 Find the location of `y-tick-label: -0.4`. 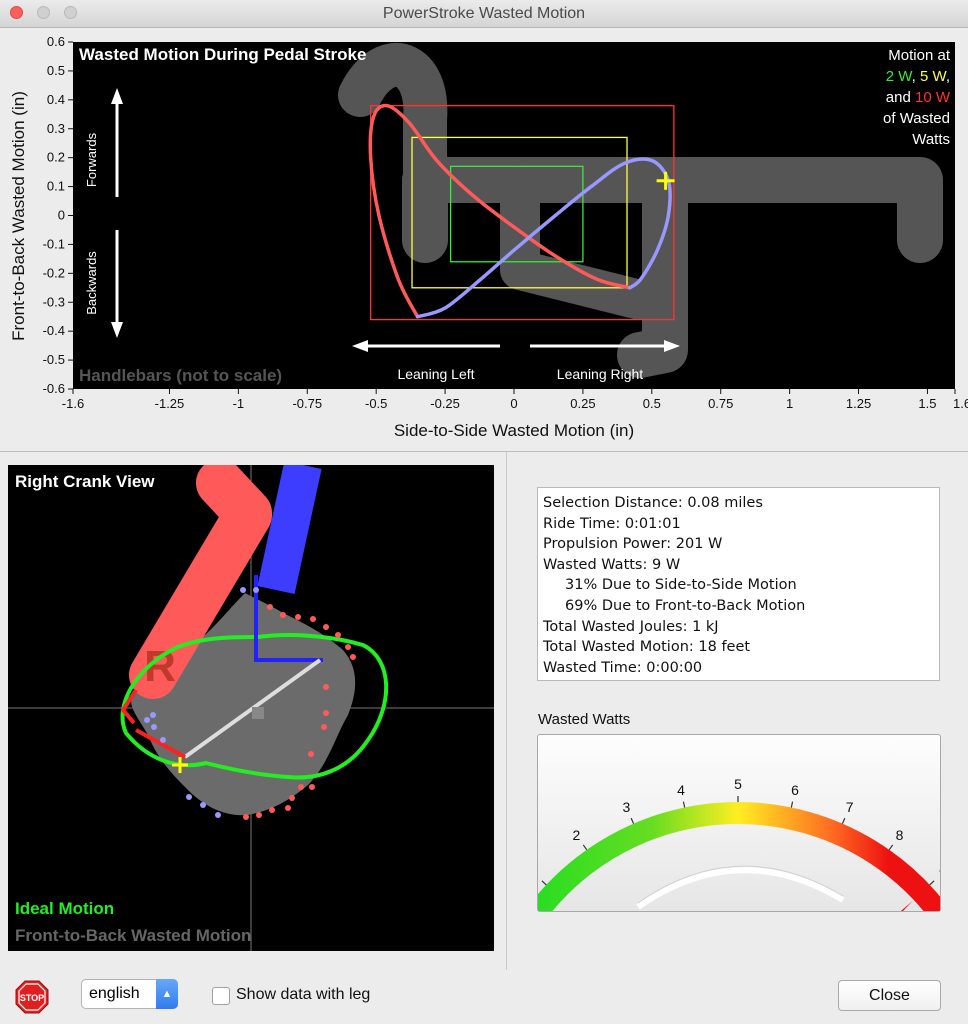

y-tick-label: -0.4 is located at coordinates (54, 330).